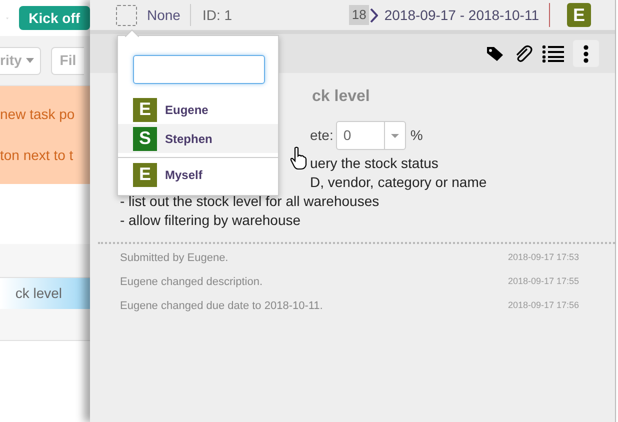 The height and width of the screenshot is (422, 618). I want to click on description-line: uery the stock status, so click(375, 163).